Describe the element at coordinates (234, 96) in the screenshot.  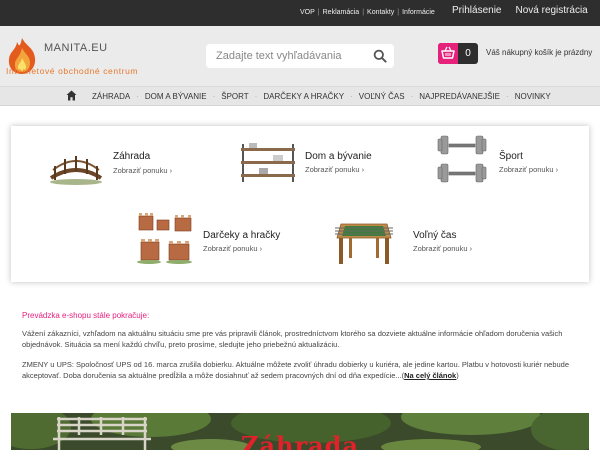
I see `nav-item-sport: ŠPORT` at that location.